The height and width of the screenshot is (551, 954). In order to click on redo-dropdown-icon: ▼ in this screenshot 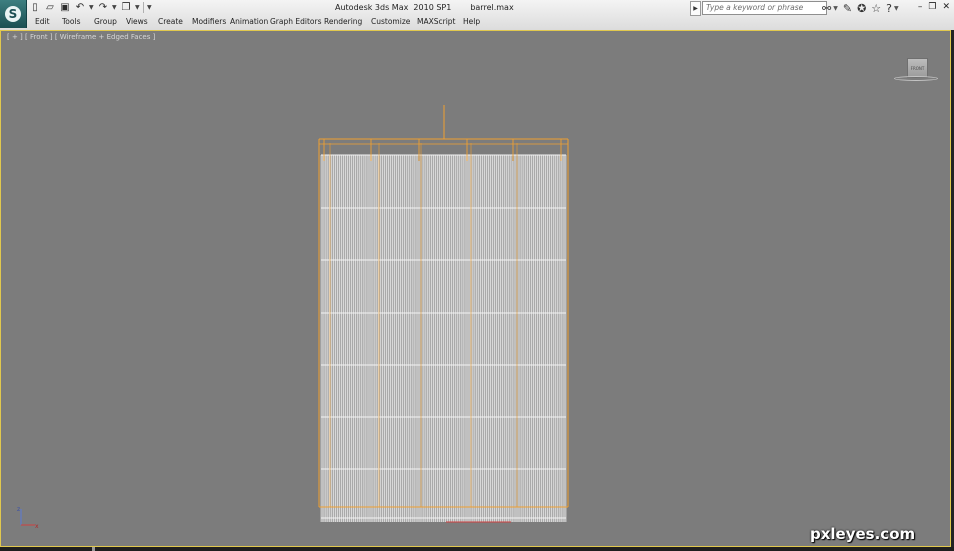, I will do `click(114, 7)`.